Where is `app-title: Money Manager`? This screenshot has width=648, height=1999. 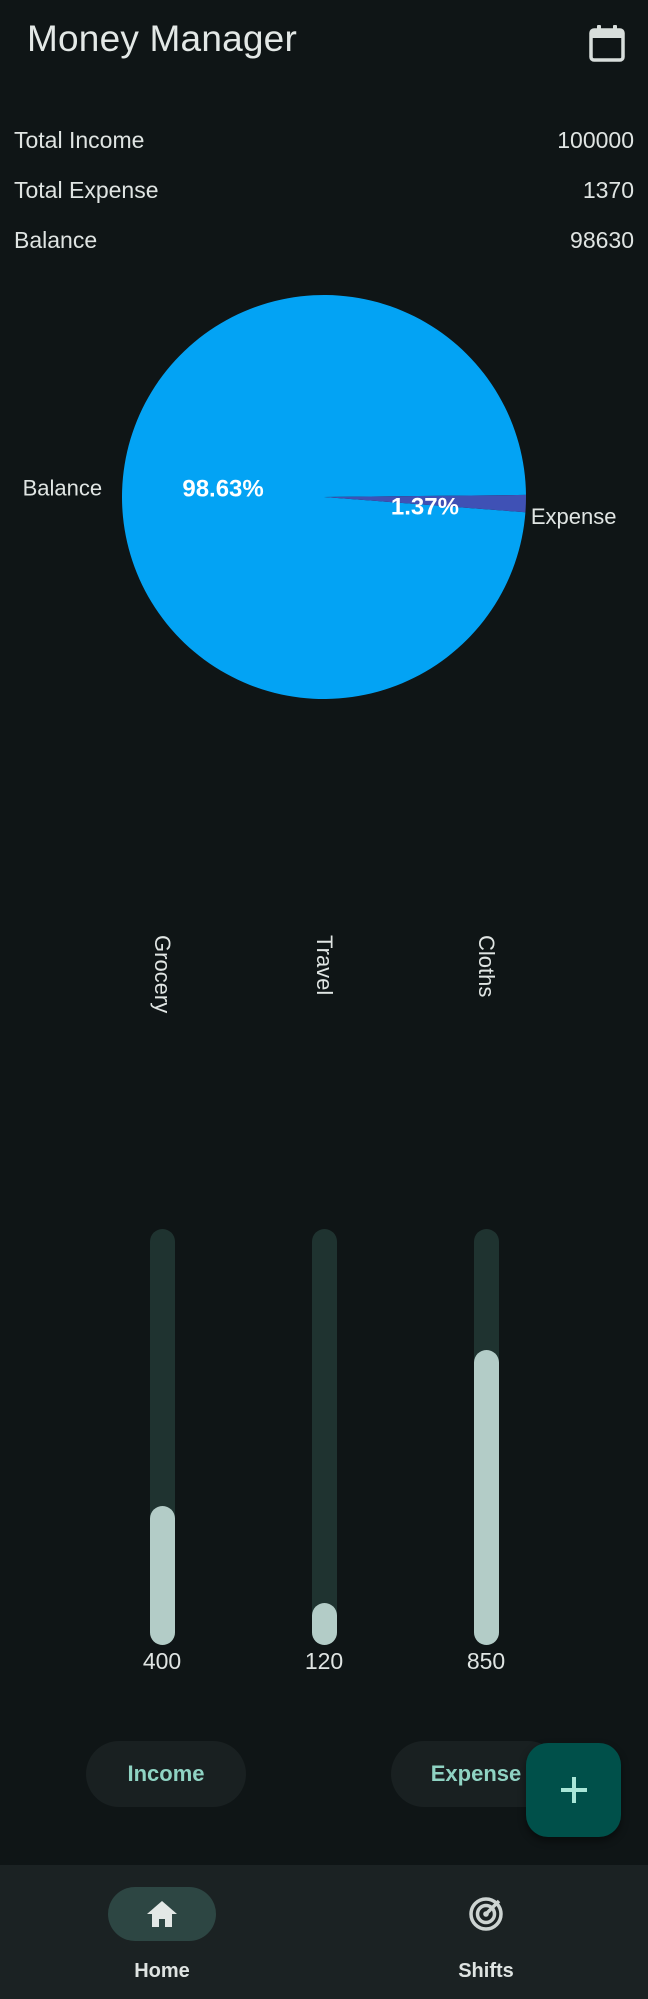
app-title: Money Manager is located at coordinates (162, 38).